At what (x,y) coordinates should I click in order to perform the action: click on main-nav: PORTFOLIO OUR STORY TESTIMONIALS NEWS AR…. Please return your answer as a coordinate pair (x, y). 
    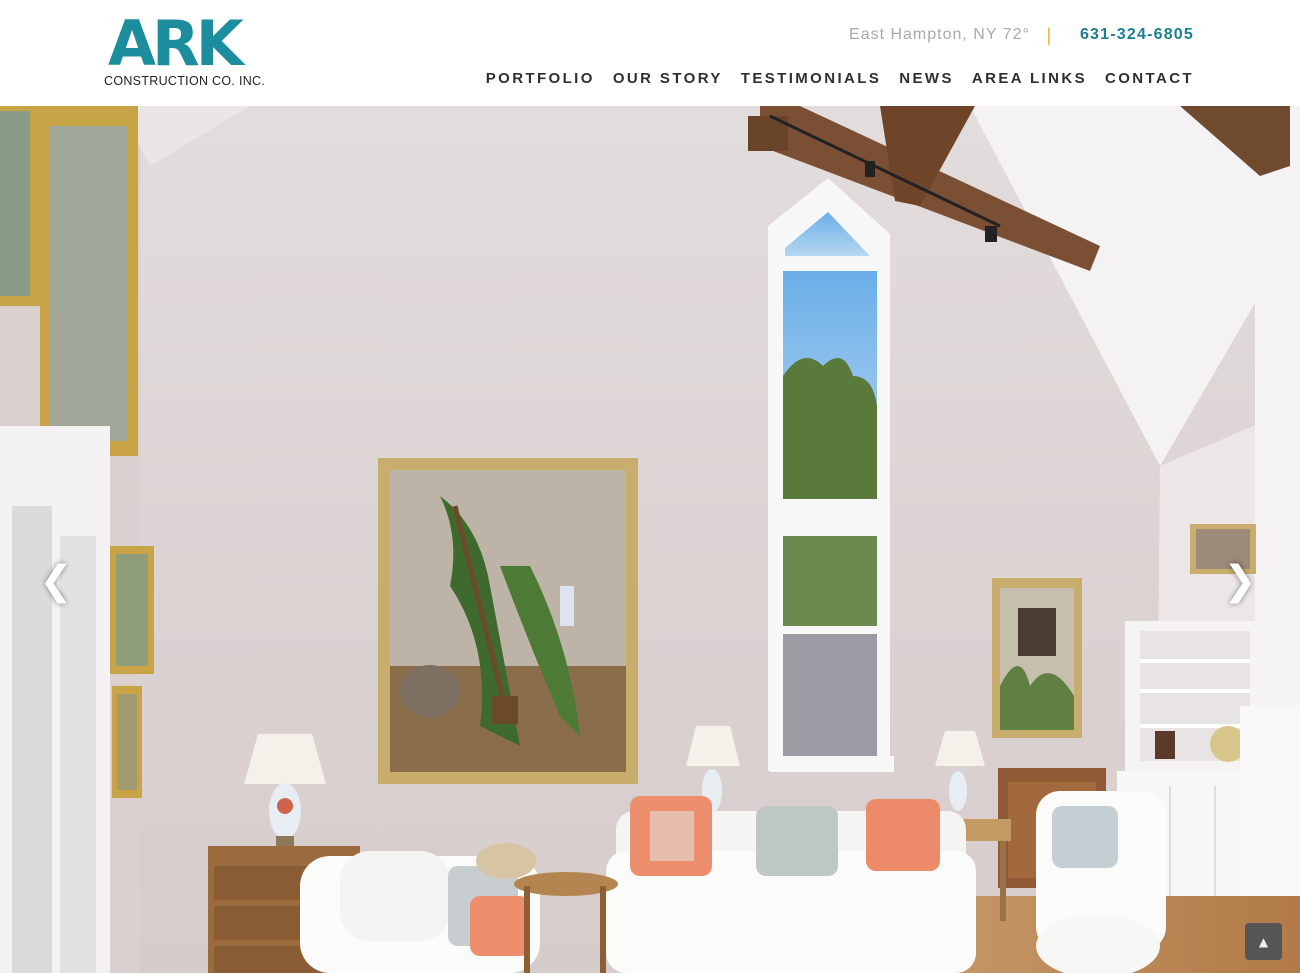
    Looking at the image, I should click on (831, 78).